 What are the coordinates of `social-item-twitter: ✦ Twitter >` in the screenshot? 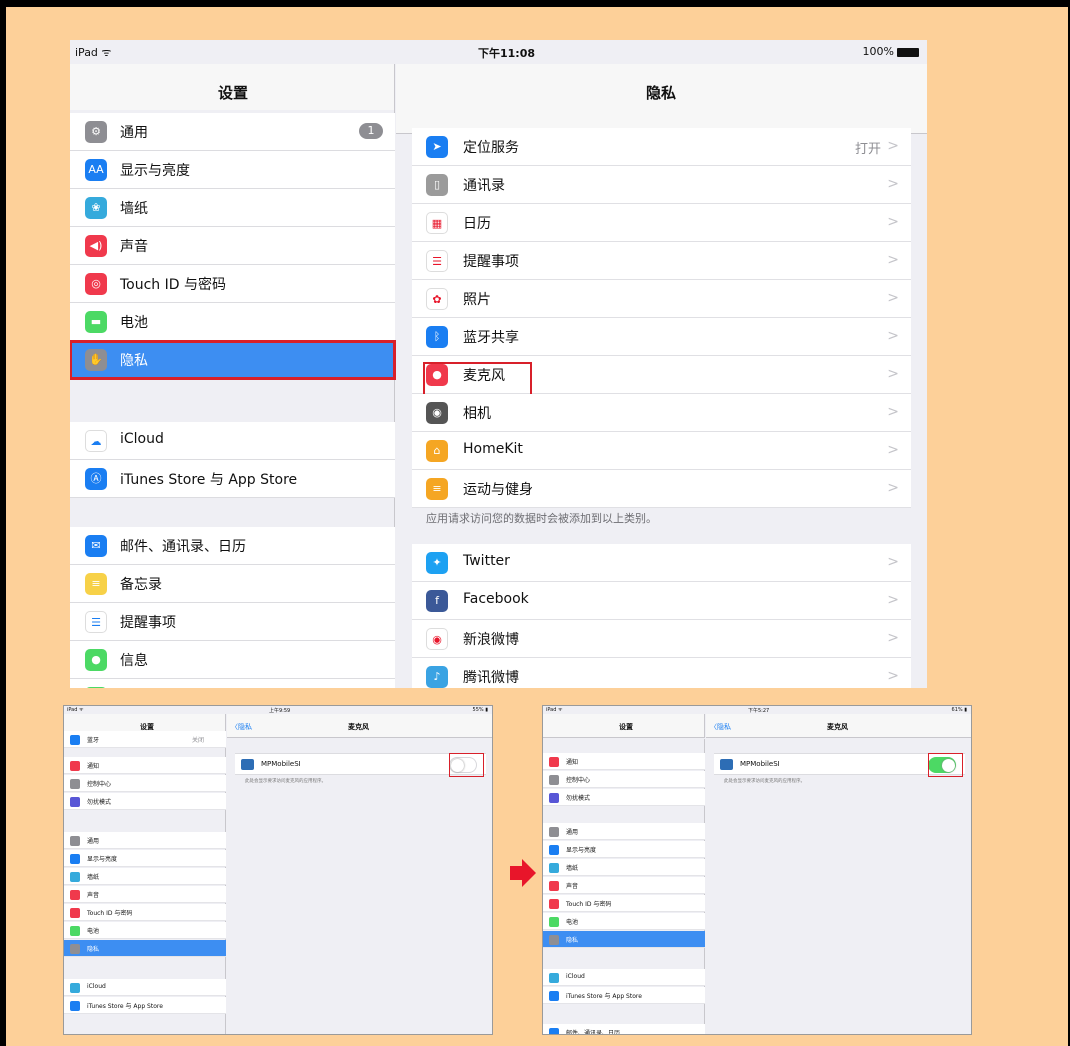 It's located at (661, 563).